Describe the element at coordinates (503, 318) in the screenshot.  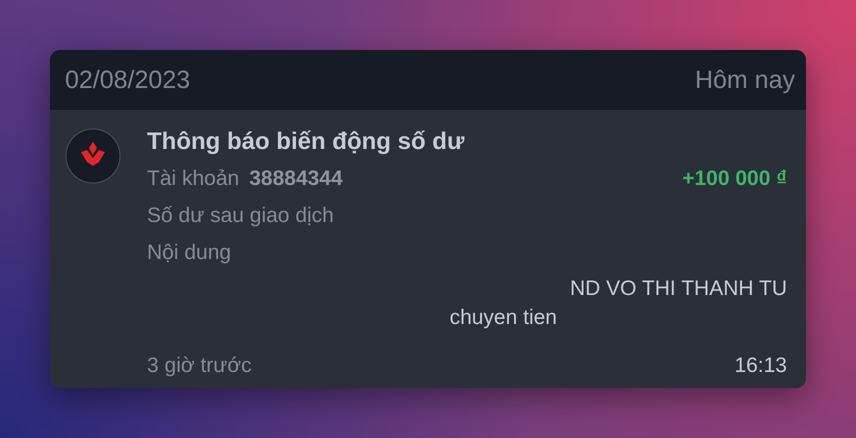
I see `content-text: chuyen tien` at that location.